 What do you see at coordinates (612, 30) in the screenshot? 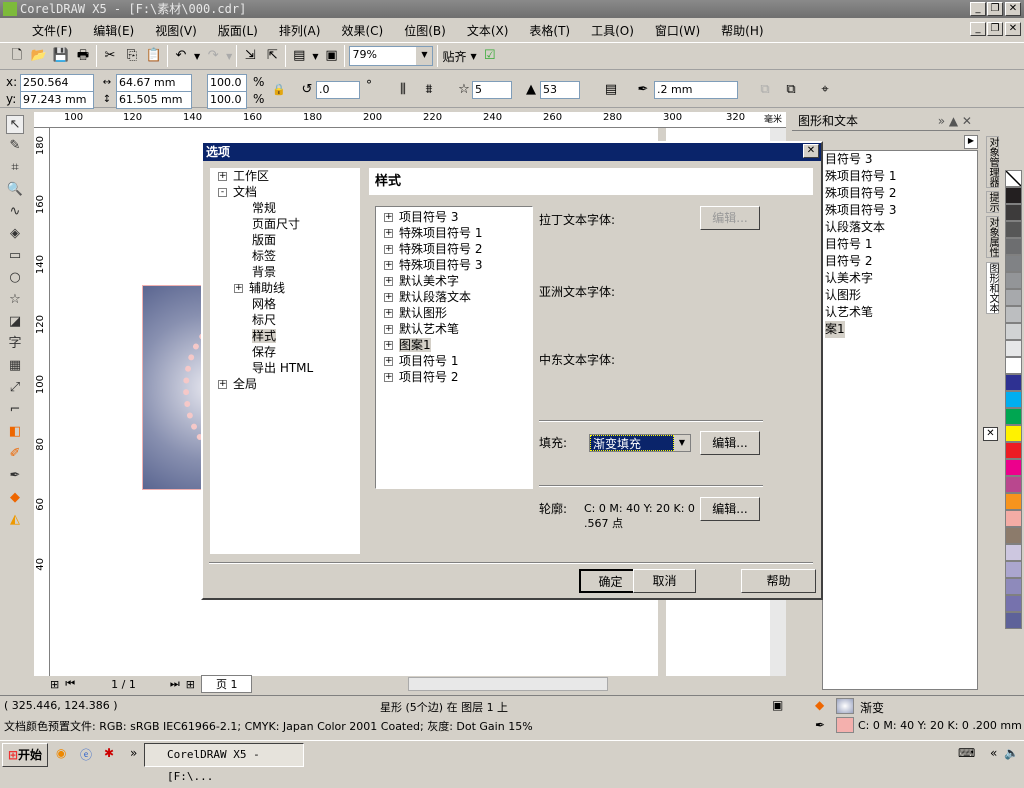
I see `menu-tools: 工具(O)` at bounding box center [612, 30].